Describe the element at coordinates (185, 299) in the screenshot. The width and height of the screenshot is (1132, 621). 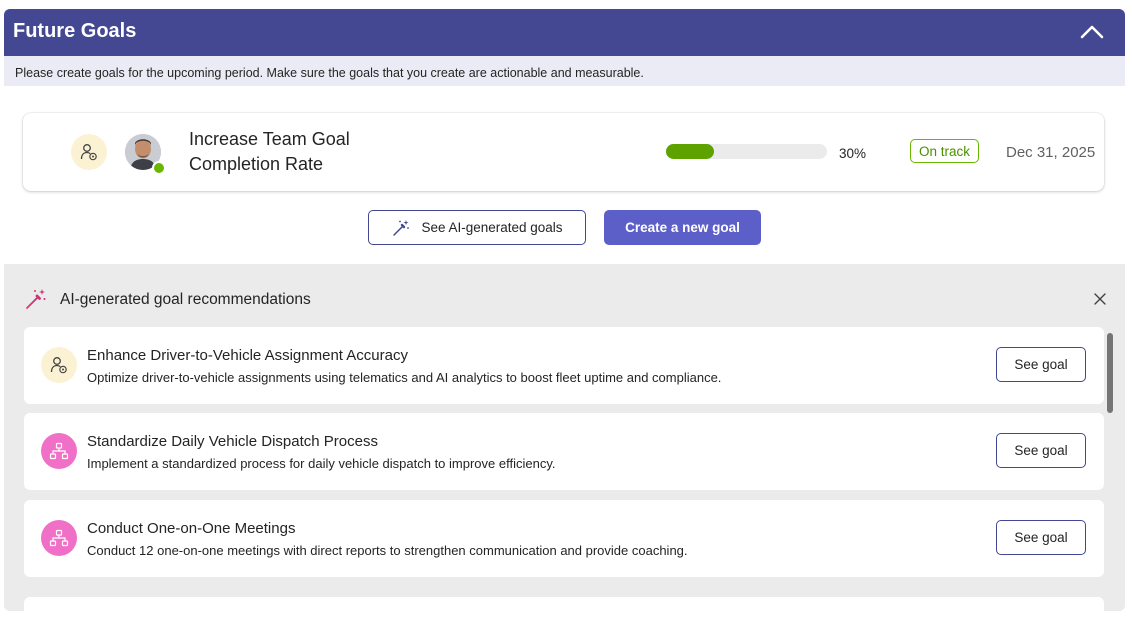
I see `recommendations-title: AI-generated goal recommendations` at that location.